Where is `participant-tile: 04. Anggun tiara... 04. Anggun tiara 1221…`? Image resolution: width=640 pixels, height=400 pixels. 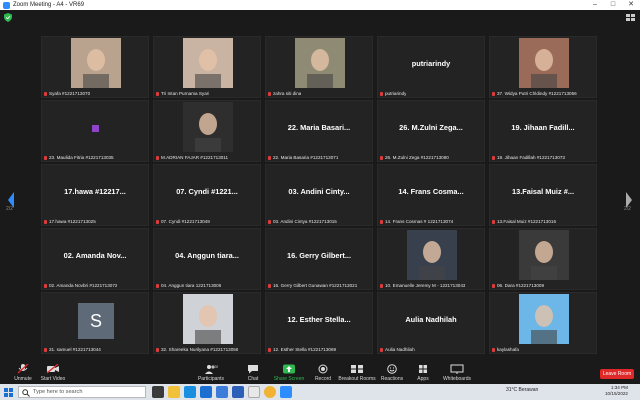
participant-tile: 04. Anggun tiara... 04. Anggun tiara 1221… is located at coordinates (207, 259).